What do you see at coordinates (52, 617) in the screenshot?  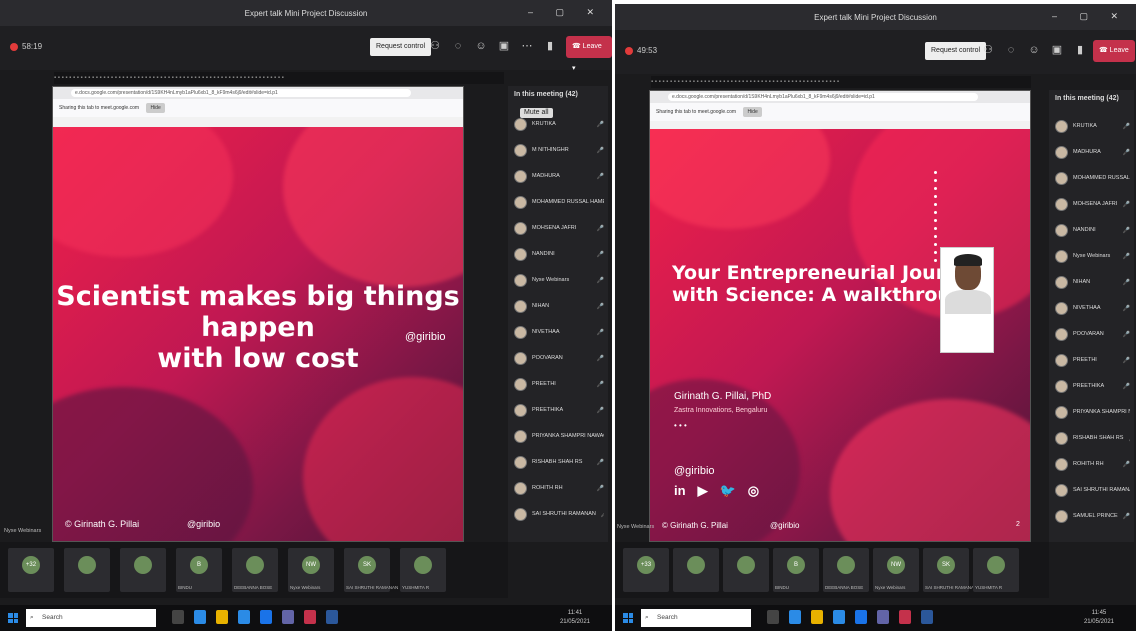 I see `search-placeholder: Search` at bounding box center [52, 617].